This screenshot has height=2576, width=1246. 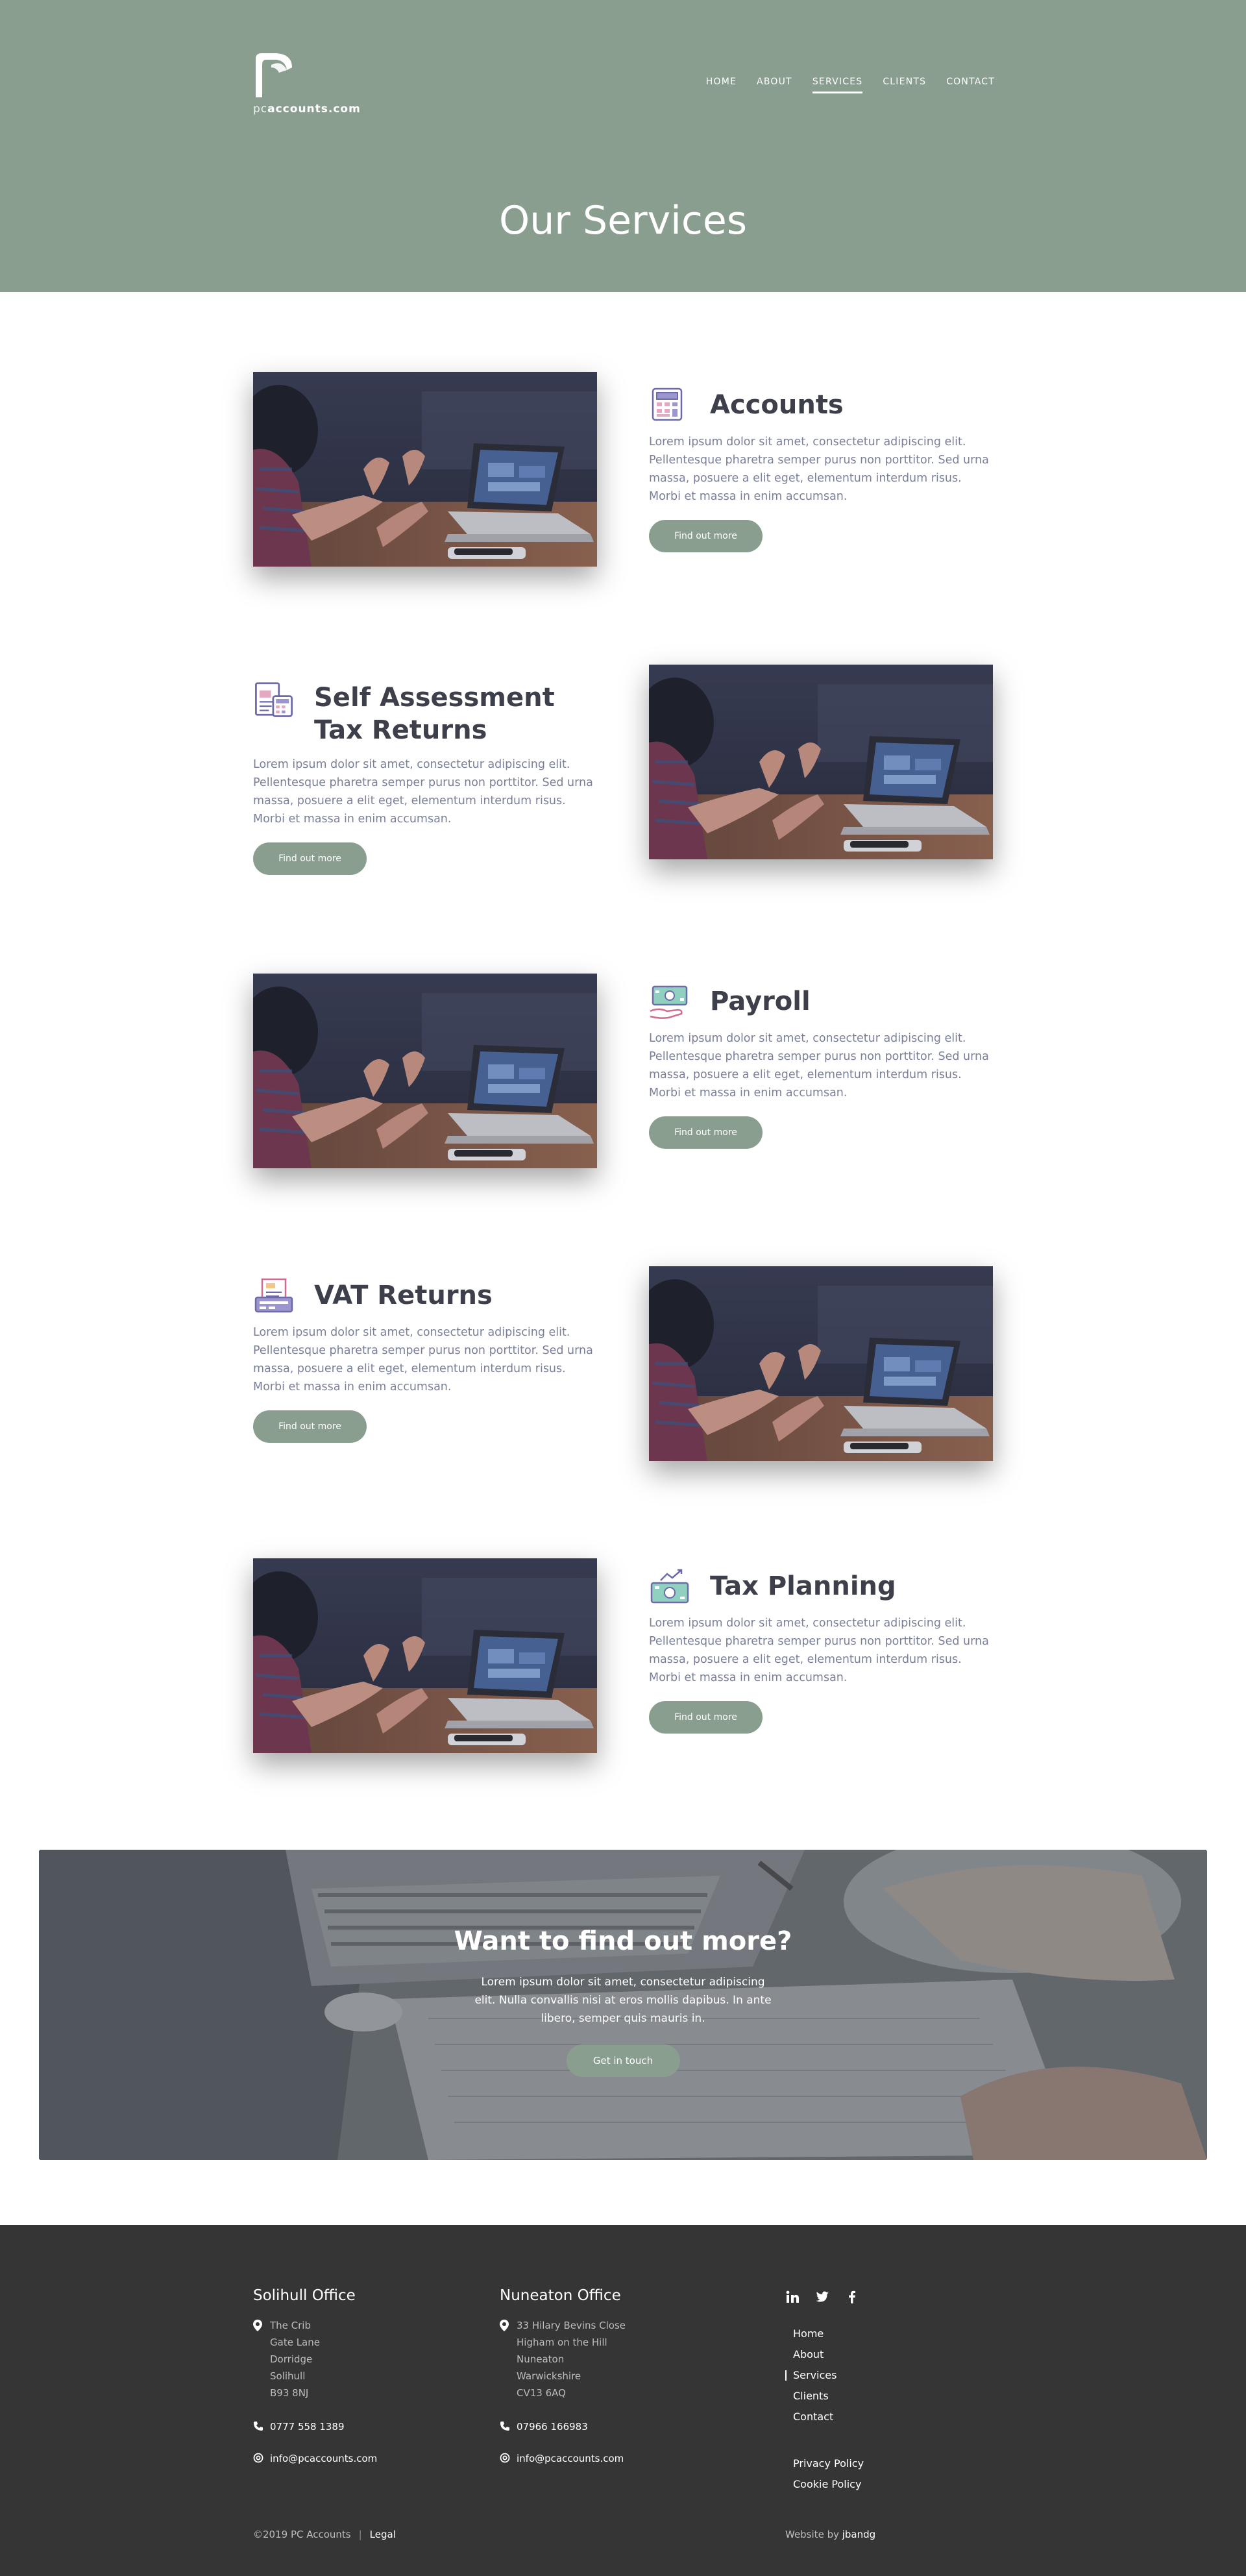 What do you see at coordinates (289, 2393) in the screenshot?
I see `address-line: B93 8NJ` at bounding box center [289, 2393].